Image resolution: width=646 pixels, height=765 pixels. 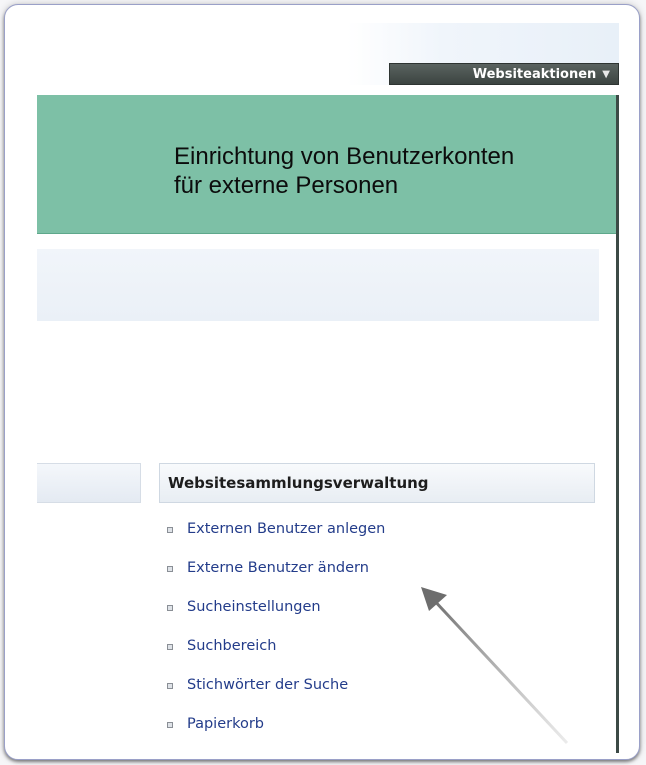 What do you see at coordinates (495, 666) in the screenshot?
I see `annotation-arrow-icon` at bounding box center [495, 666].